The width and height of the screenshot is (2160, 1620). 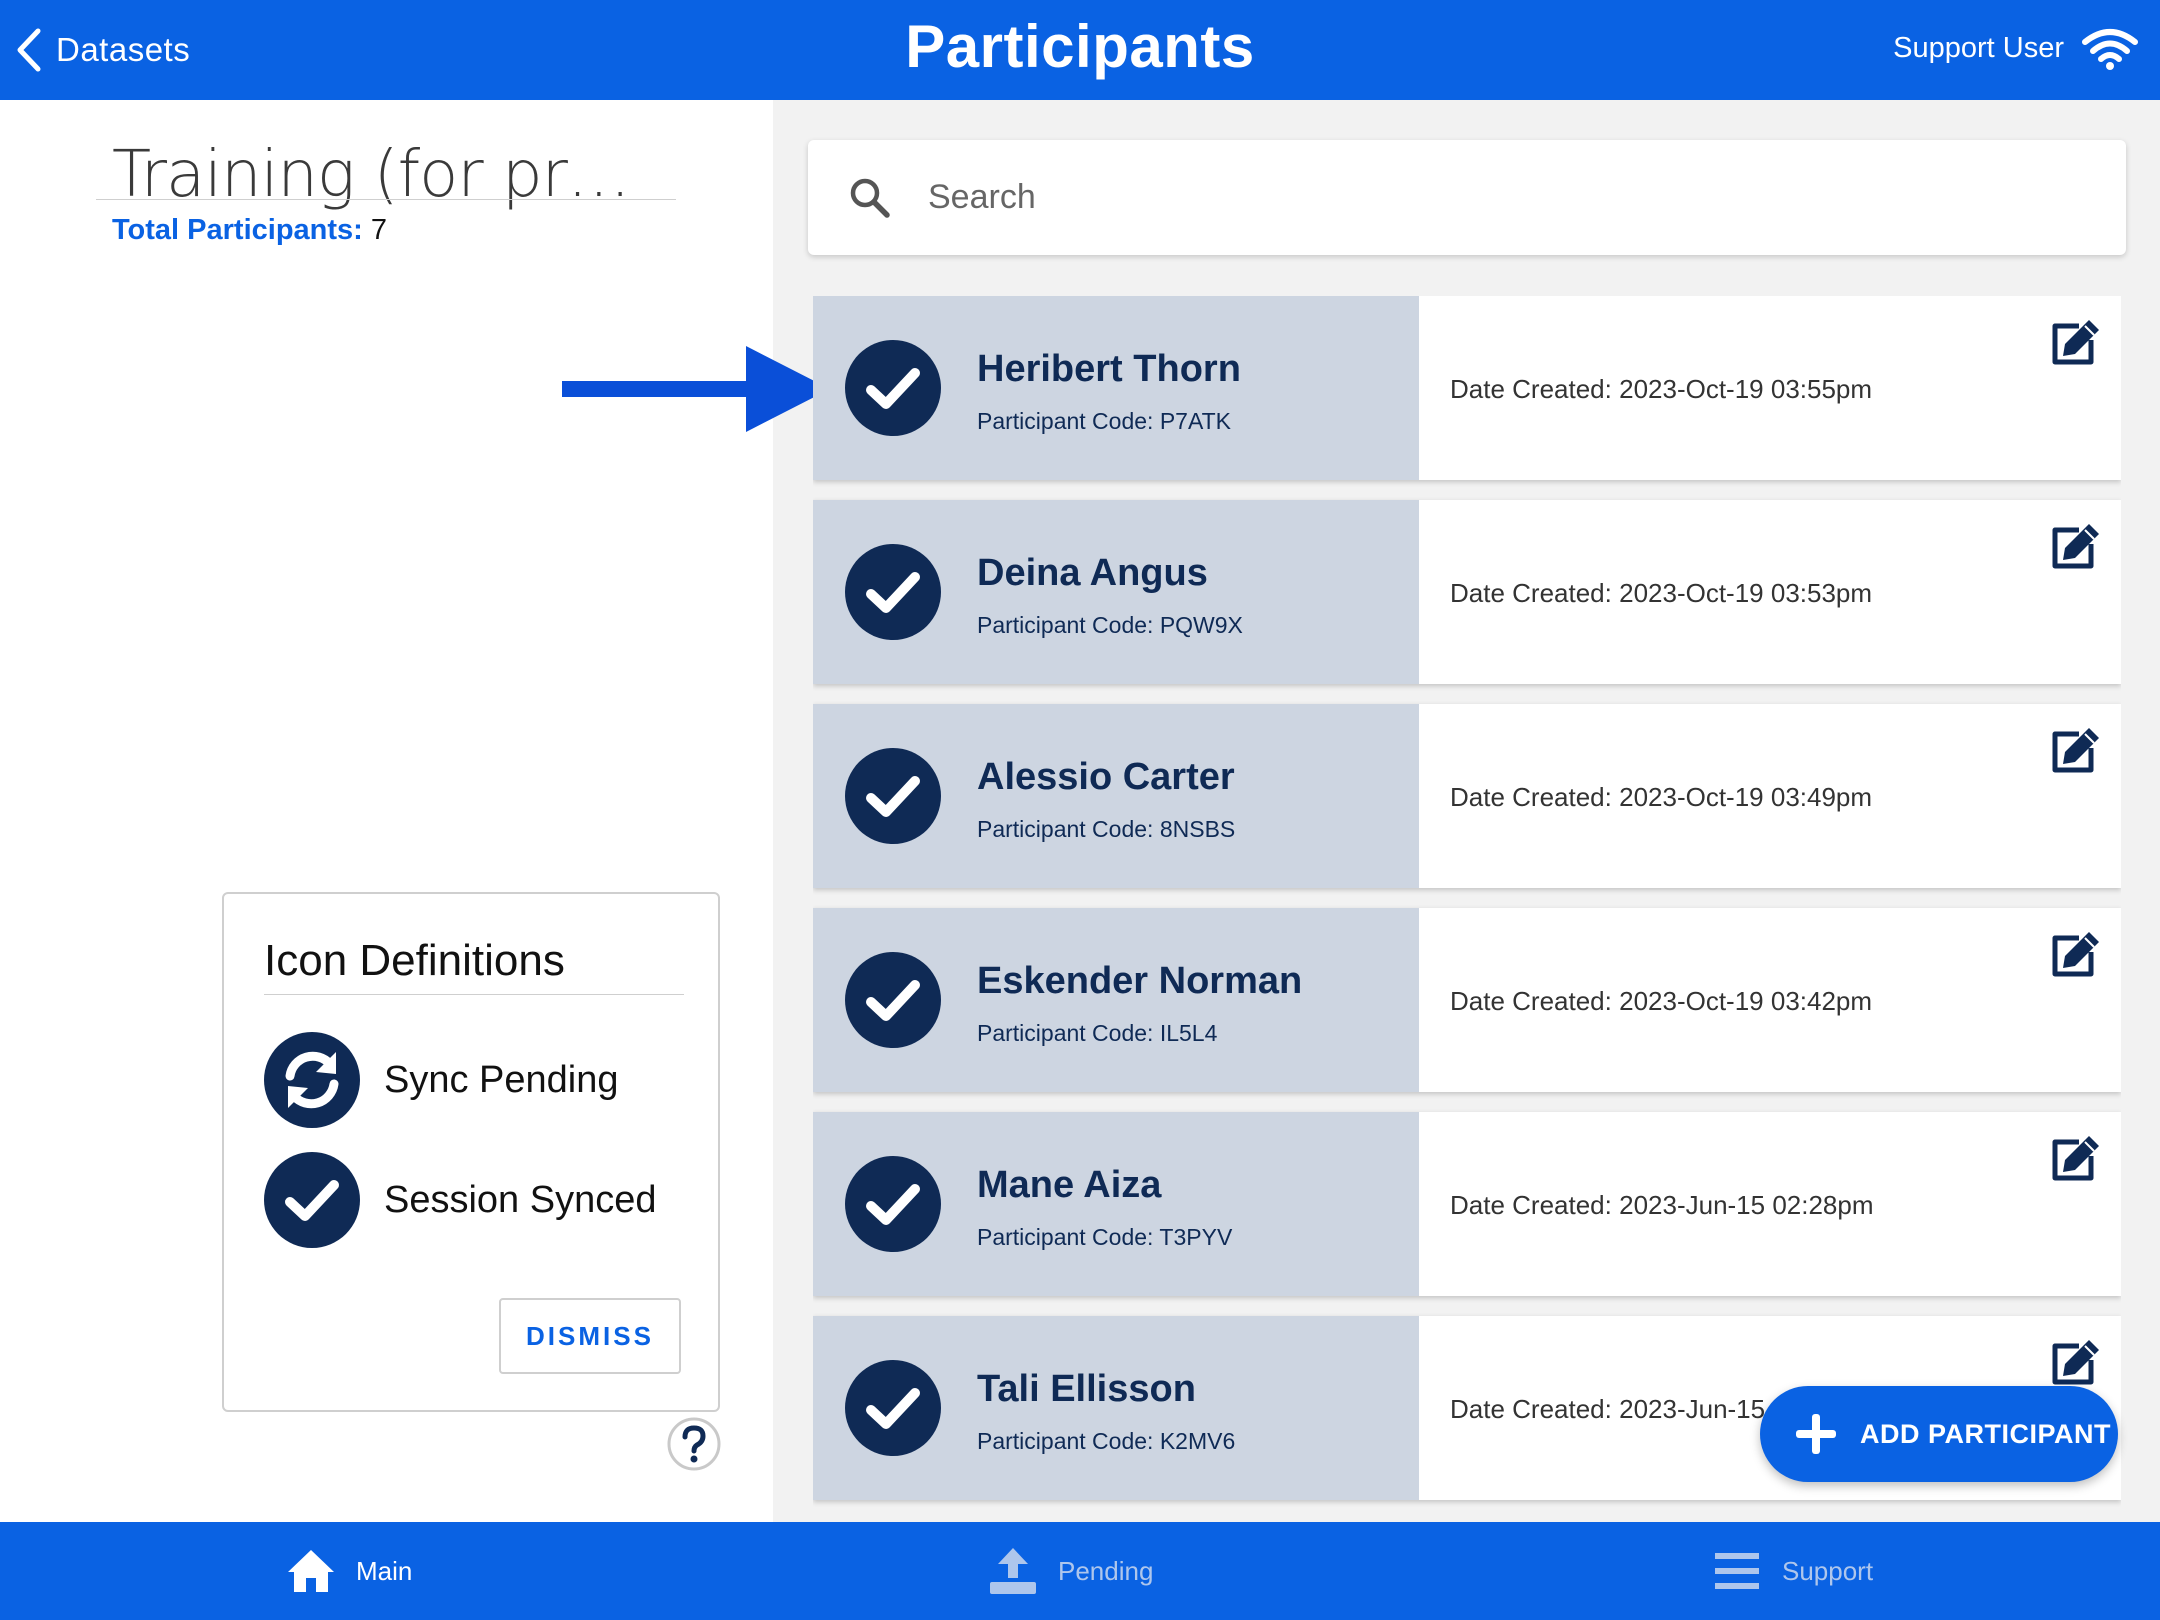 I want to click on search-icon, so click(x=870, y=198).